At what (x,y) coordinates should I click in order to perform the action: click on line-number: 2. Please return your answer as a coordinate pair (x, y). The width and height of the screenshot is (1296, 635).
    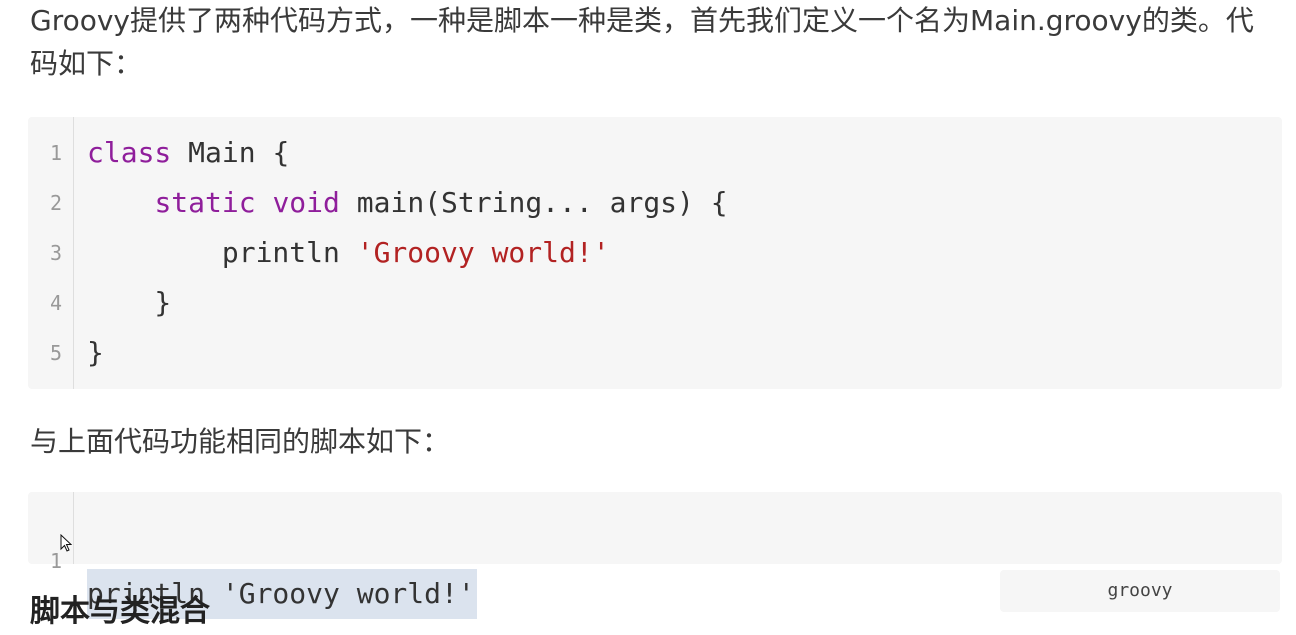
    Looking at the image, I should click on (55, 203).